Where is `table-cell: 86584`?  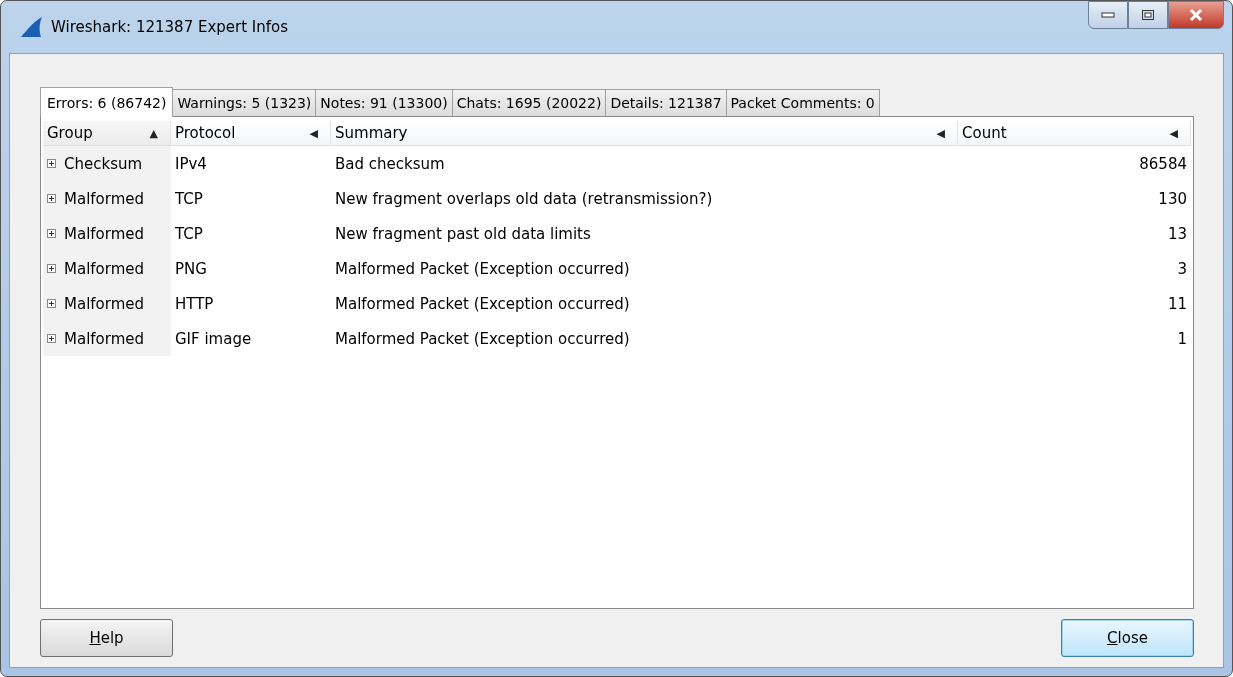
table-cell: 86584 is located at coordinates (1163, 163).